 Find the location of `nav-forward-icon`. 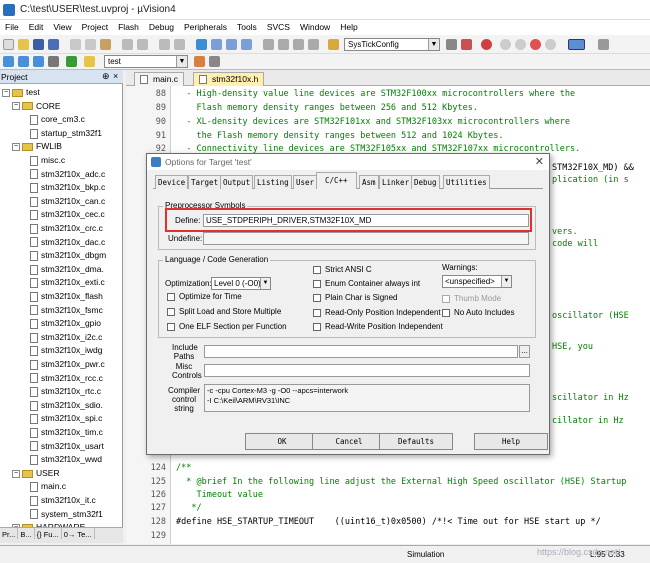

nav-forward-icon is located at coordinates (179, 44).